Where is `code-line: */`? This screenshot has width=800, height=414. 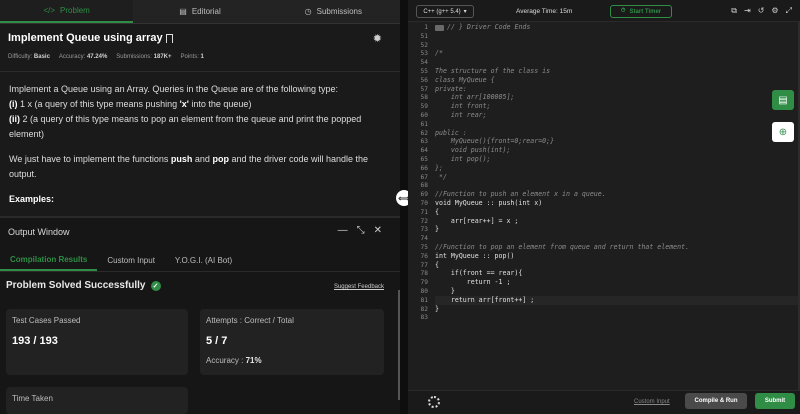
code-line: */ is located at coordinates (441, 177).